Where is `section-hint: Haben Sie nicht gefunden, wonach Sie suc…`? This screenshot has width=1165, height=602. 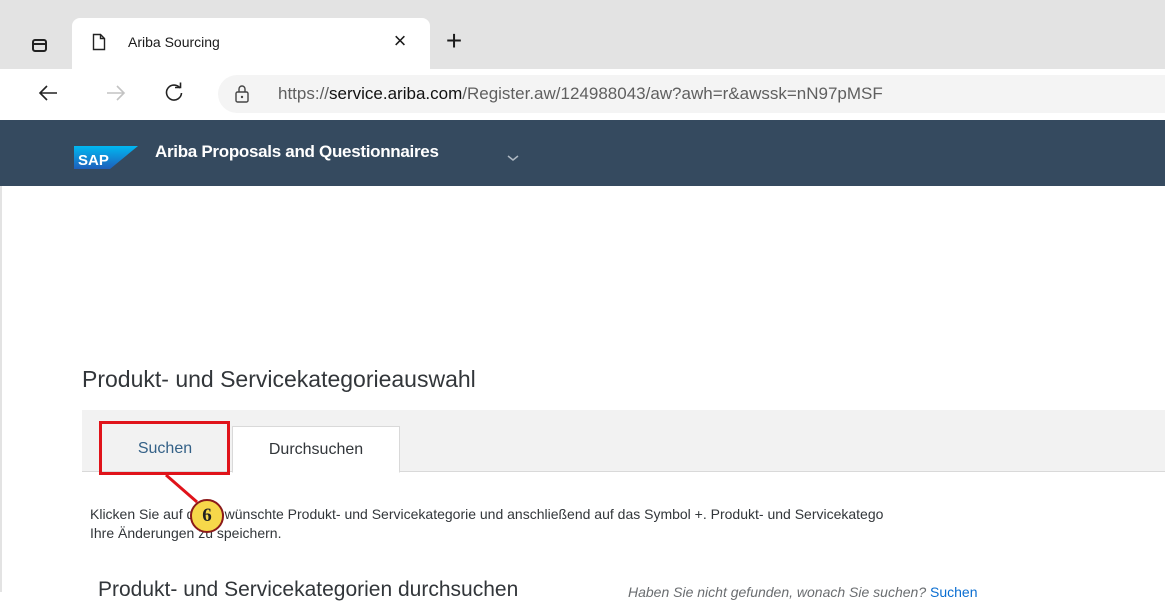 section-hint: Haben Sie nicht gefunden, wonach Sie suc… is located at coordinates (802, 592).